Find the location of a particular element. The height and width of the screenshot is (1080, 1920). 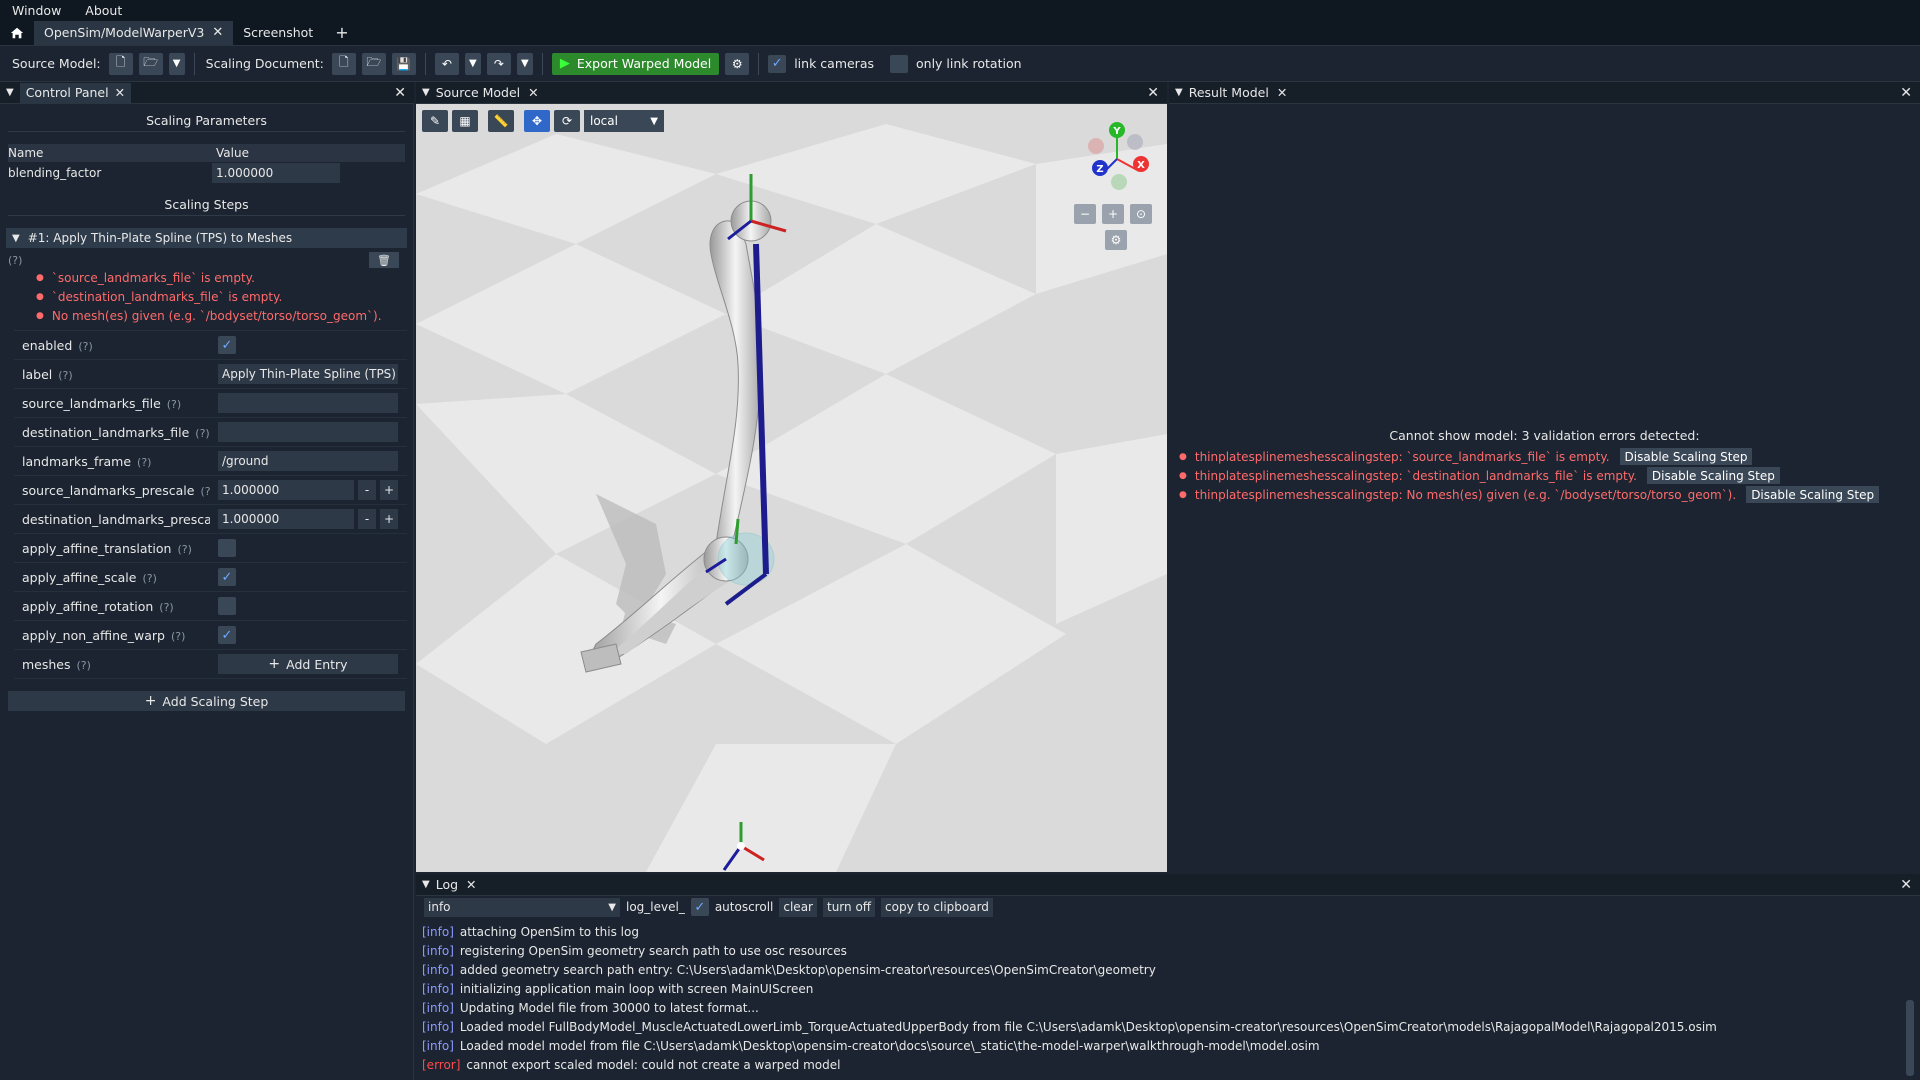

tab-screenshot: Screenshot is located at coordinates (278, 33).